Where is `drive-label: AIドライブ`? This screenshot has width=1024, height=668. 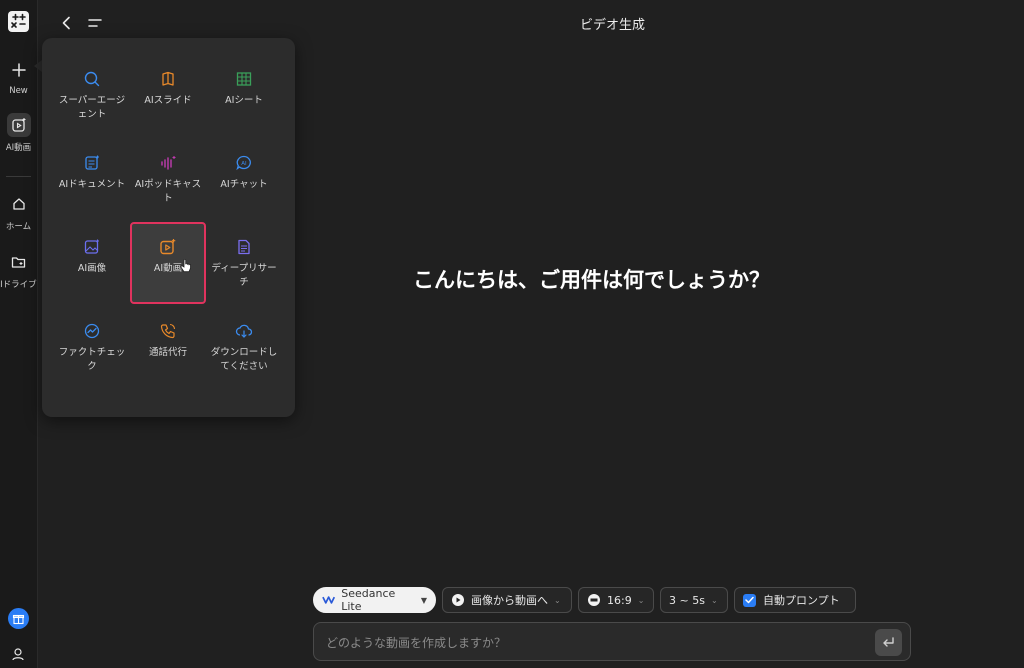 drive-label: AIドライブ is located at coordinates (18, 285).